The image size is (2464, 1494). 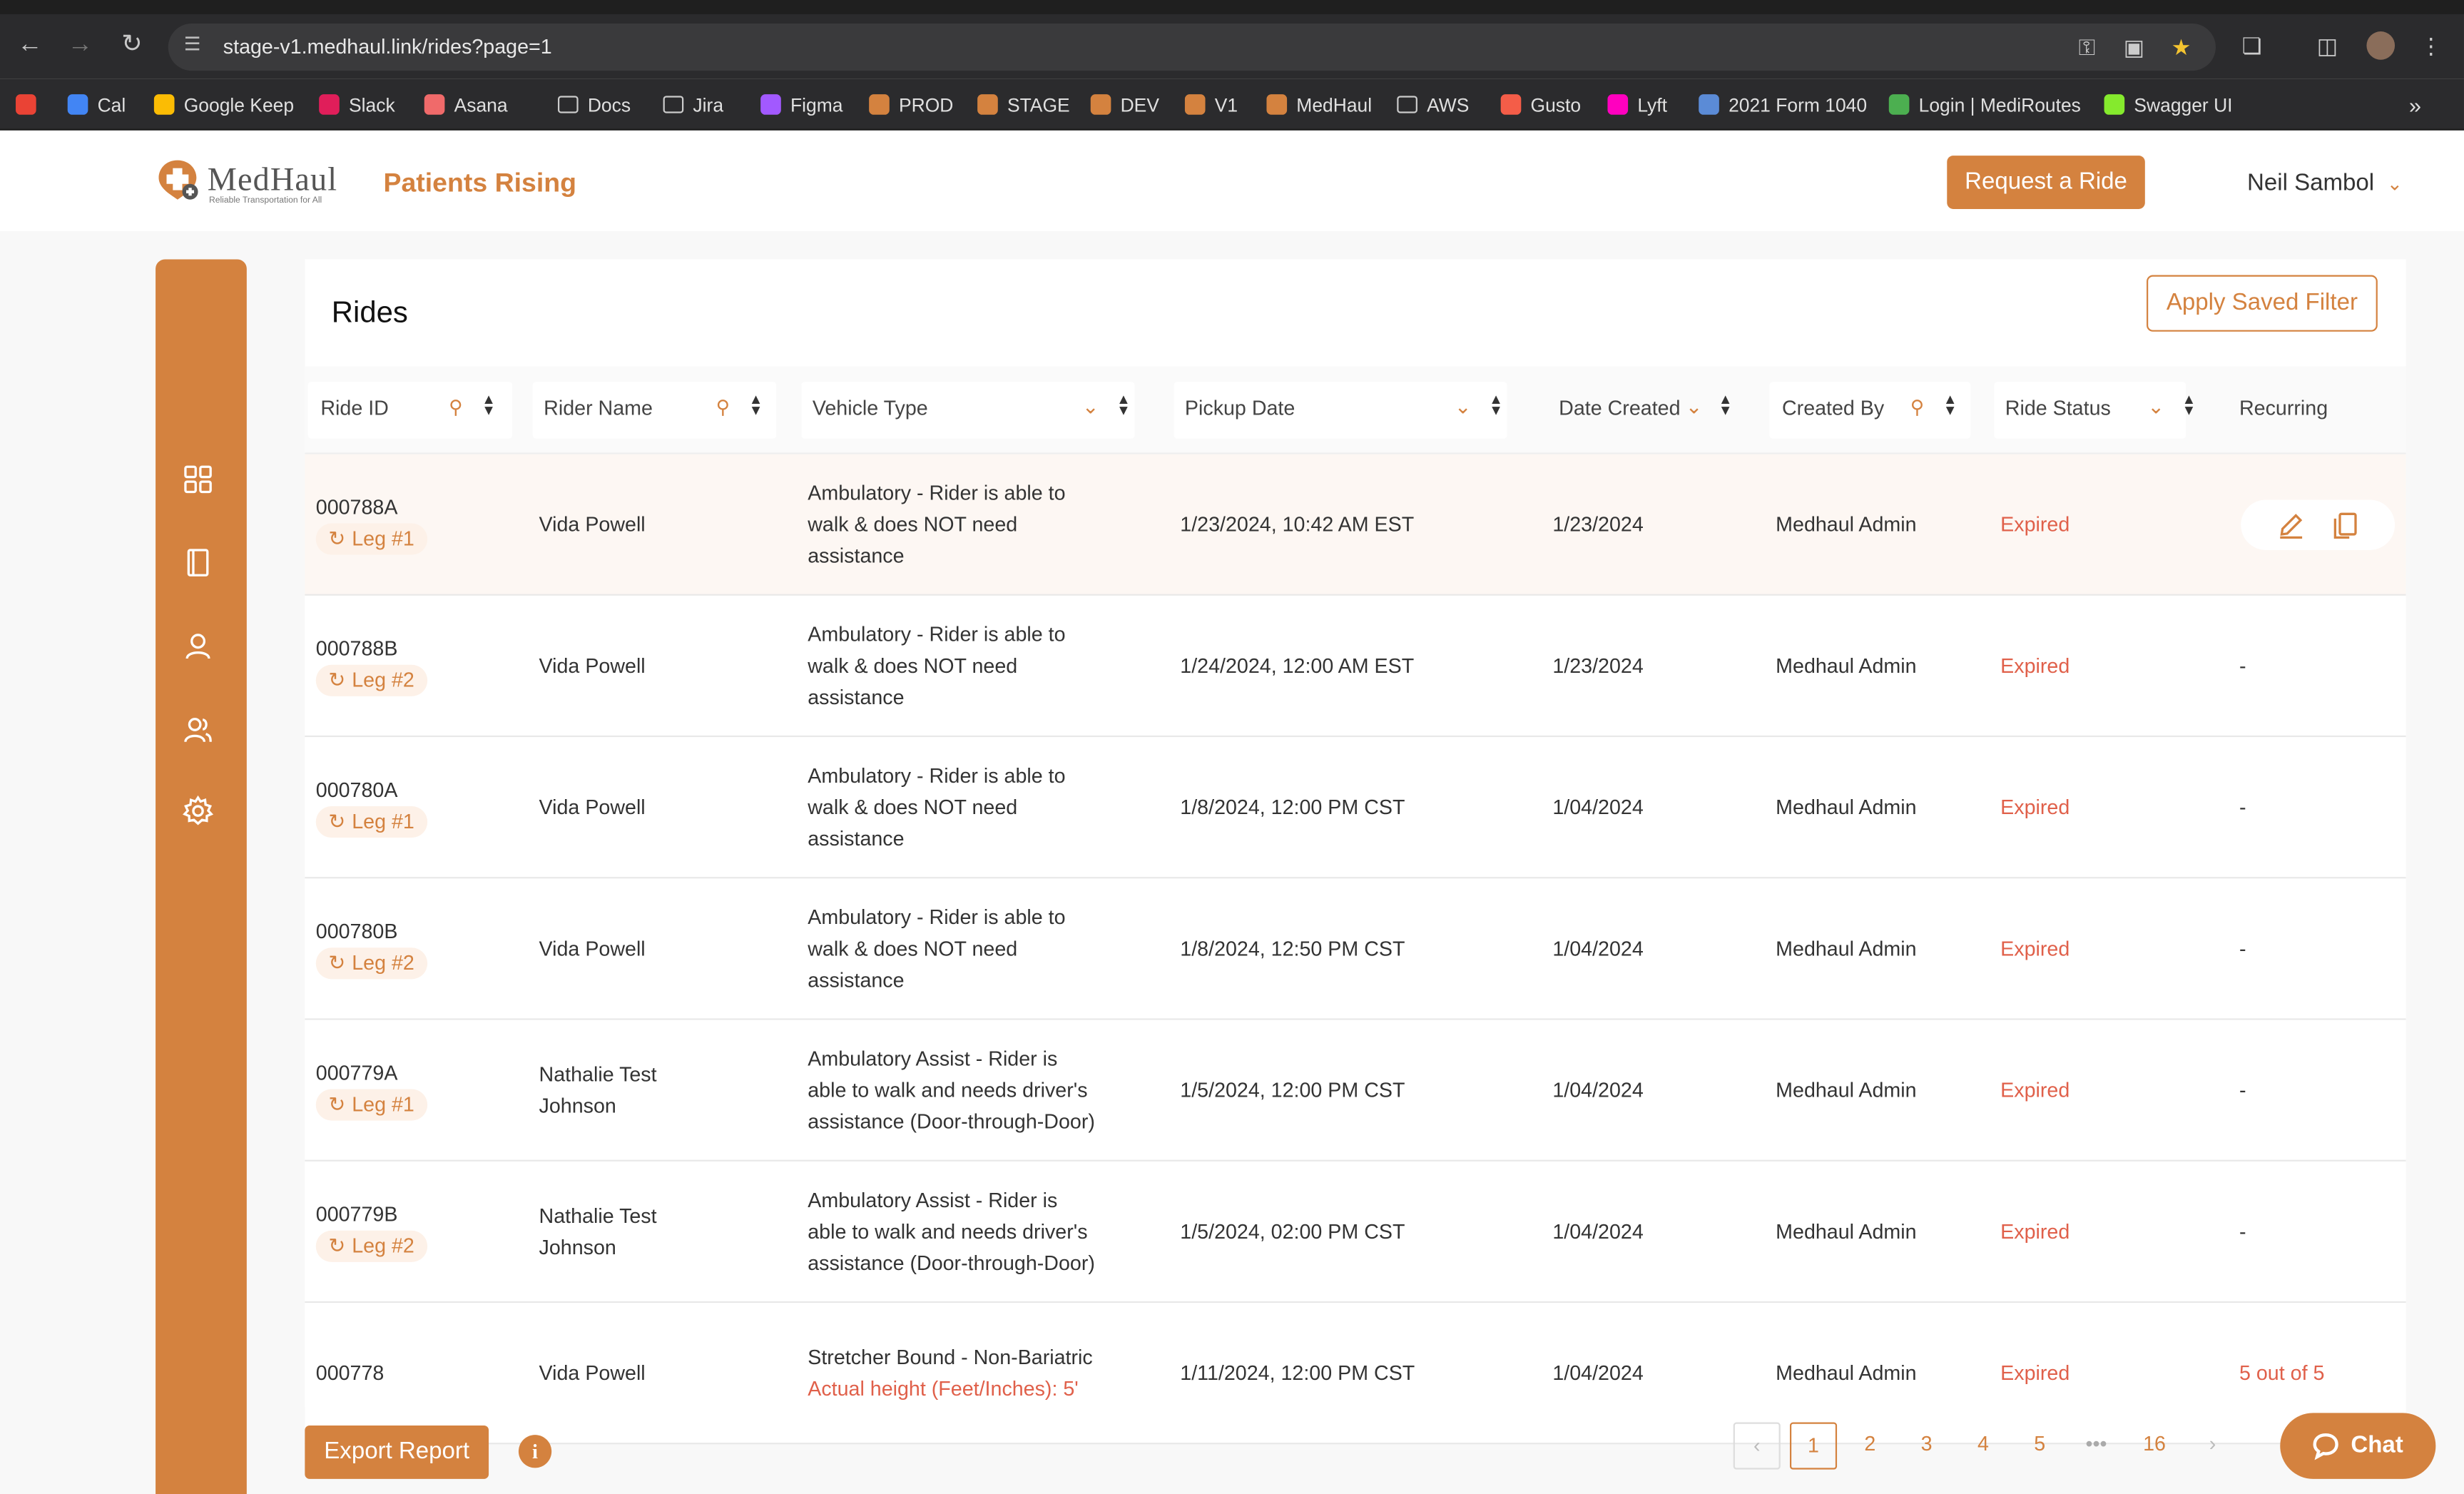 What do you see at coordinates (2154, 1447) in the screenshot?
I see `page-16-button: 16` at bounding box center [2154, 1447].